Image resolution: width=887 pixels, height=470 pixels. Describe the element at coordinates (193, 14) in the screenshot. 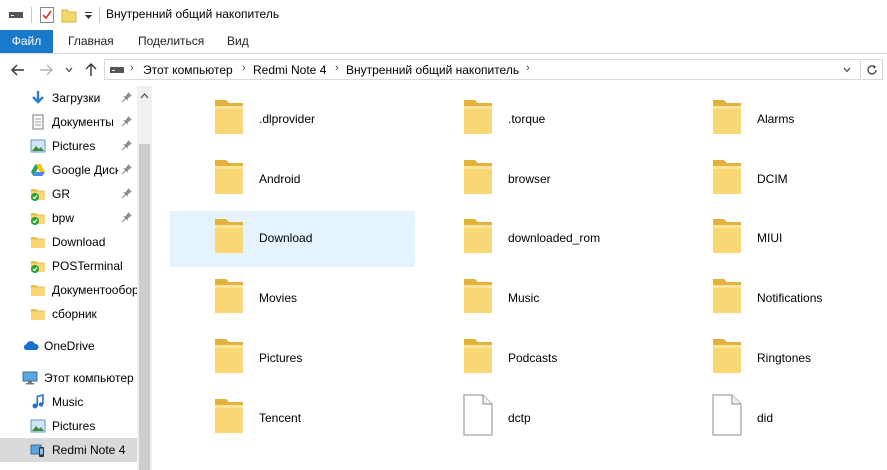

I see `window-title: Внутренний общий накопитель` at that location.